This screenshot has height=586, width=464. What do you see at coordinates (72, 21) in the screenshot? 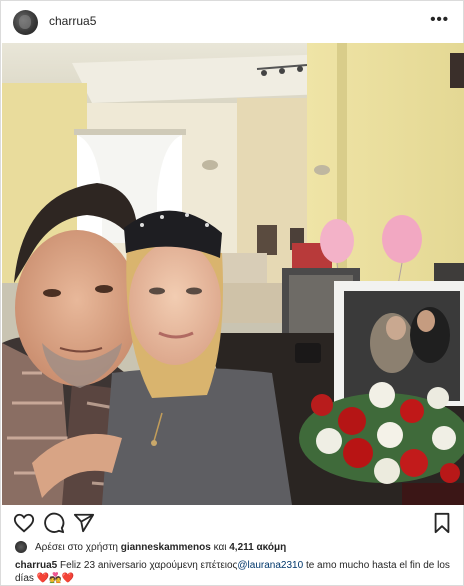
I see `username: charrua5` at bounding box center [72, 21].